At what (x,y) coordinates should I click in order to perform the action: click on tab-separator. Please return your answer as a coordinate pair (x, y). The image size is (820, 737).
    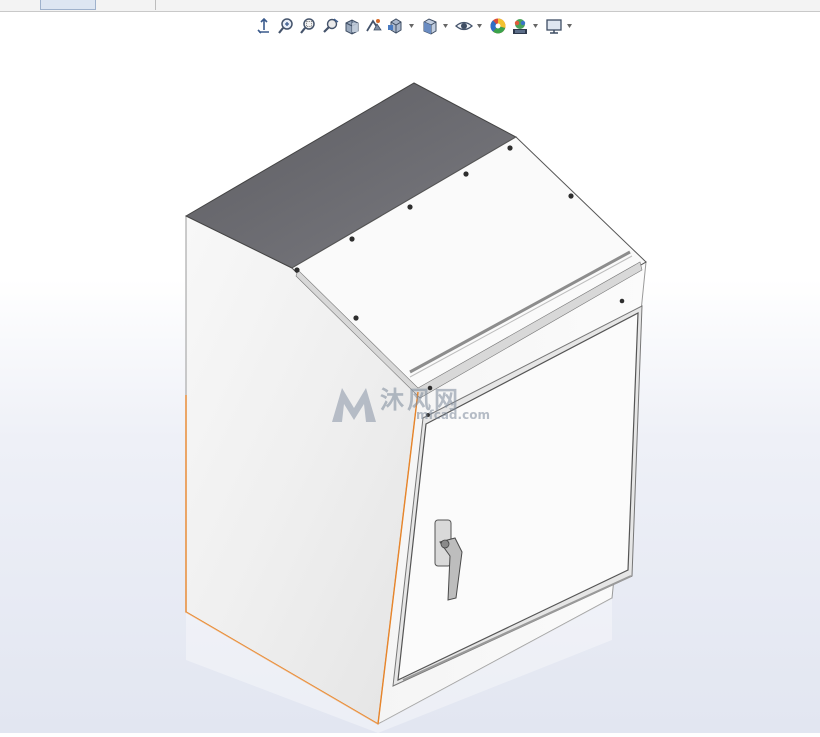
    Looking at the image, I should click on (155, 5).